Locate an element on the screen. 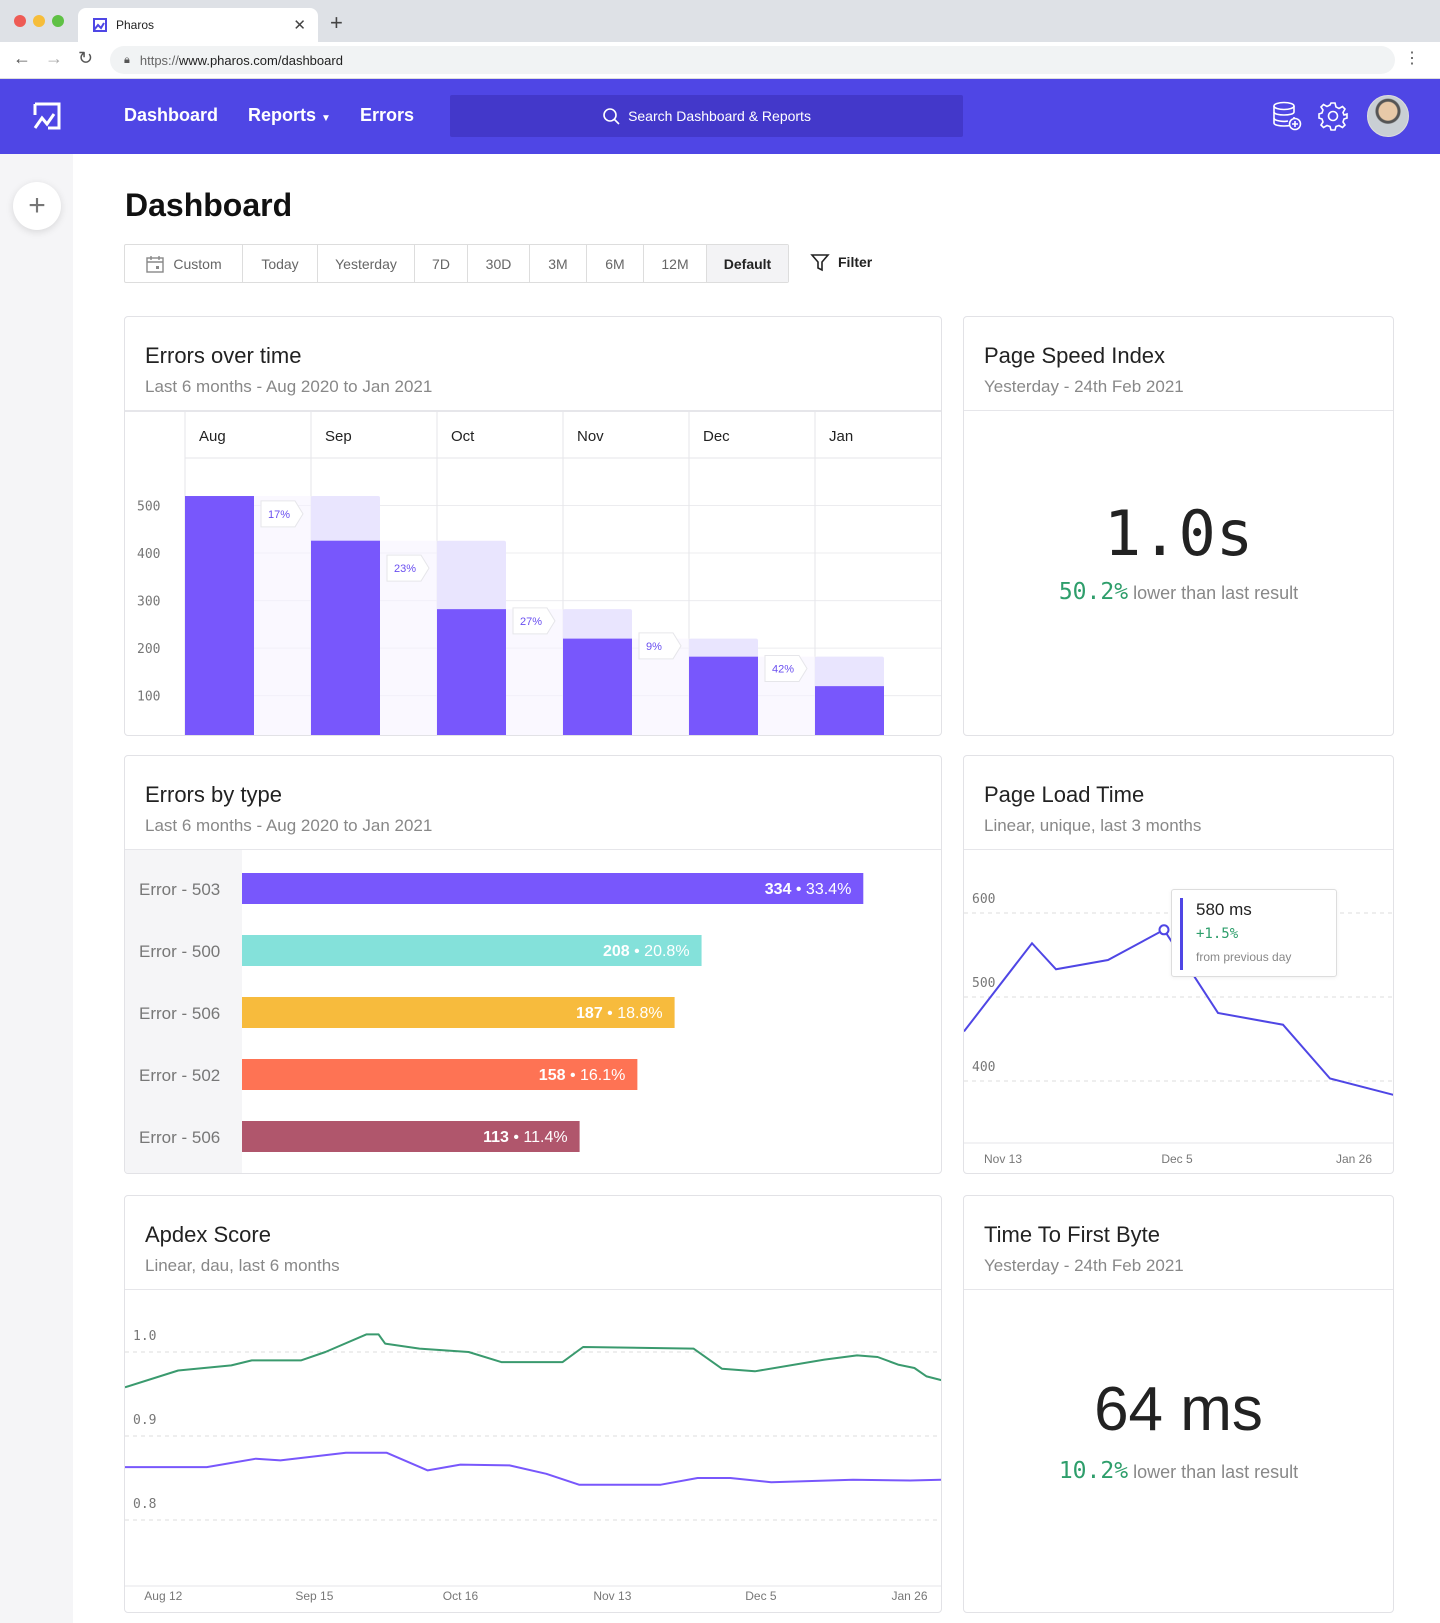 The image size is (1440, 1623). page-speed-change: 50.2% lower than last result is located at coordinates (1178, 592).